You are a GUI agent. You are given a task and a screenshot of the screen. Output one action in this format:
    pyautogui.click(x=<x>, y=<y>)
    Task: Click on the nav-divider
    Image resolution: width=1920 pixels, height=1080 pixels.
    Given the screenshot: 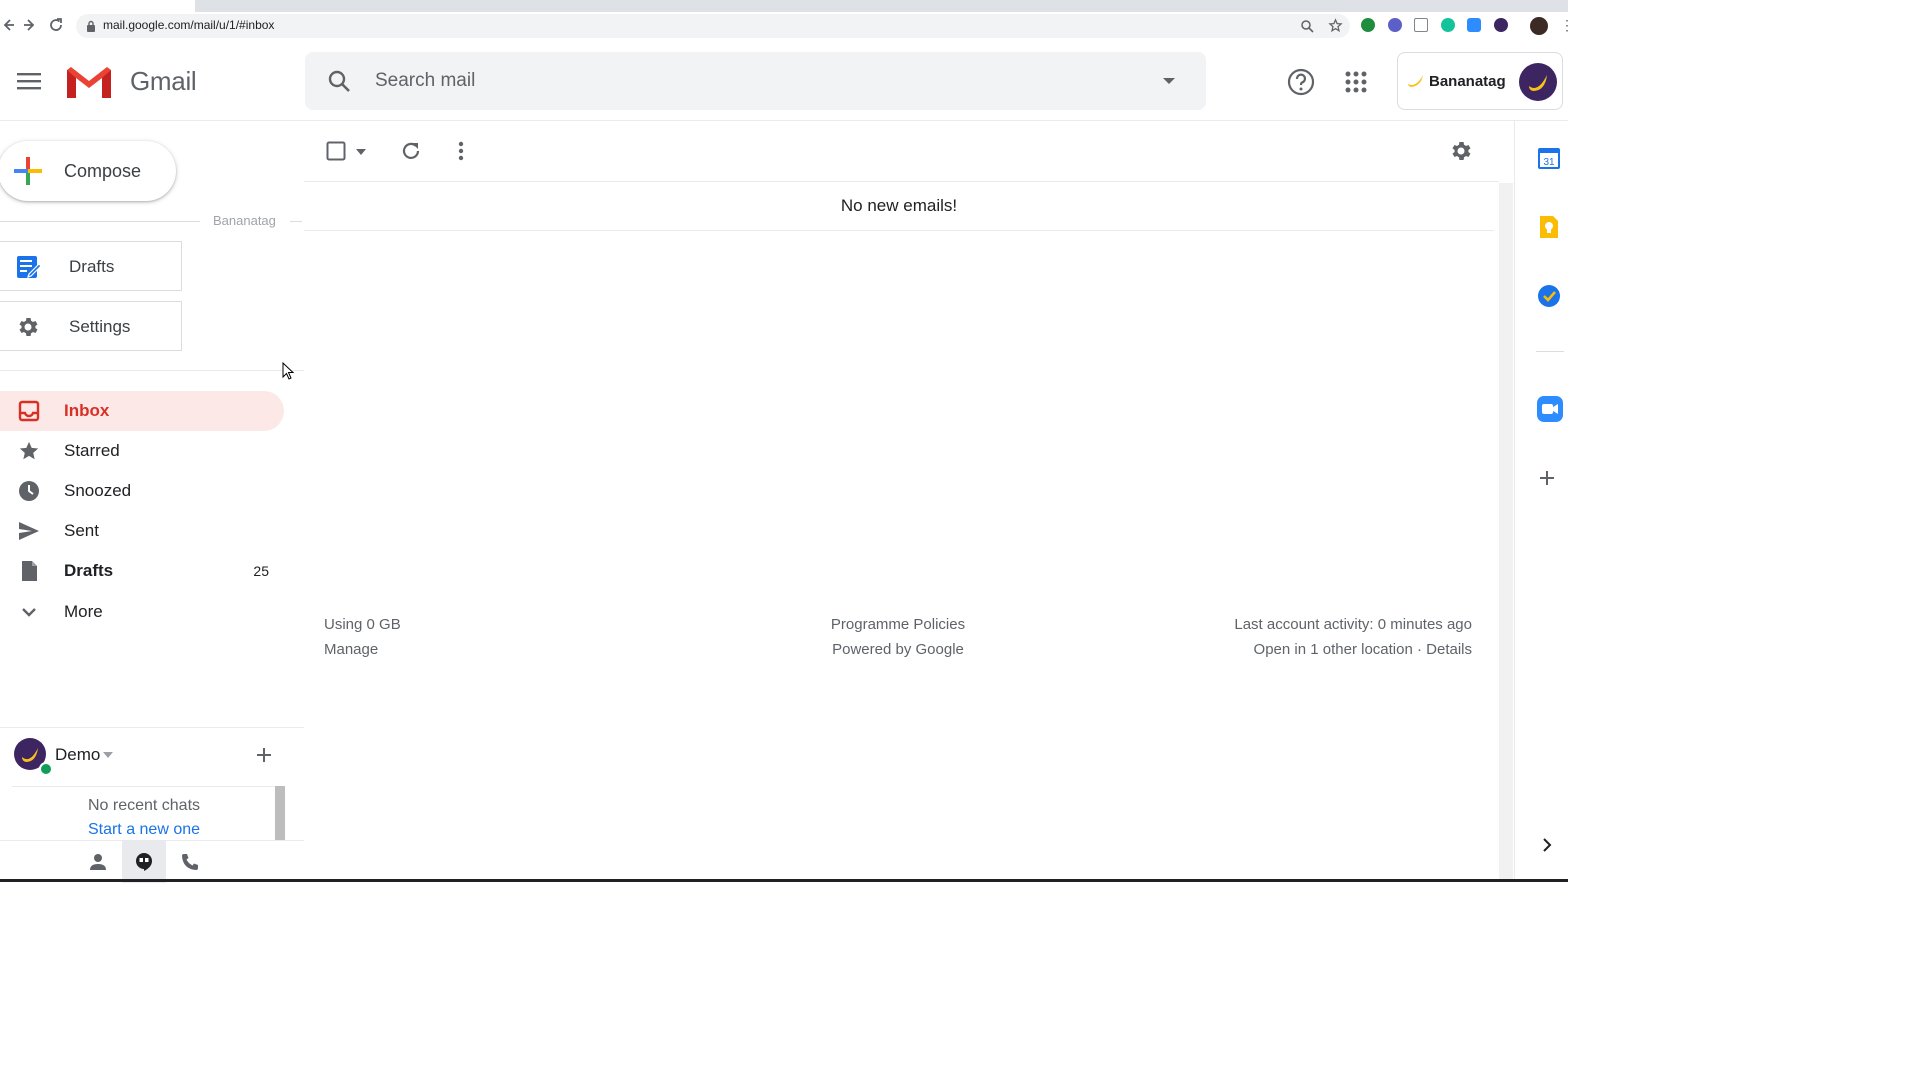 What is the action you would take?
    pyautogui.click(x=152, y=370)
    